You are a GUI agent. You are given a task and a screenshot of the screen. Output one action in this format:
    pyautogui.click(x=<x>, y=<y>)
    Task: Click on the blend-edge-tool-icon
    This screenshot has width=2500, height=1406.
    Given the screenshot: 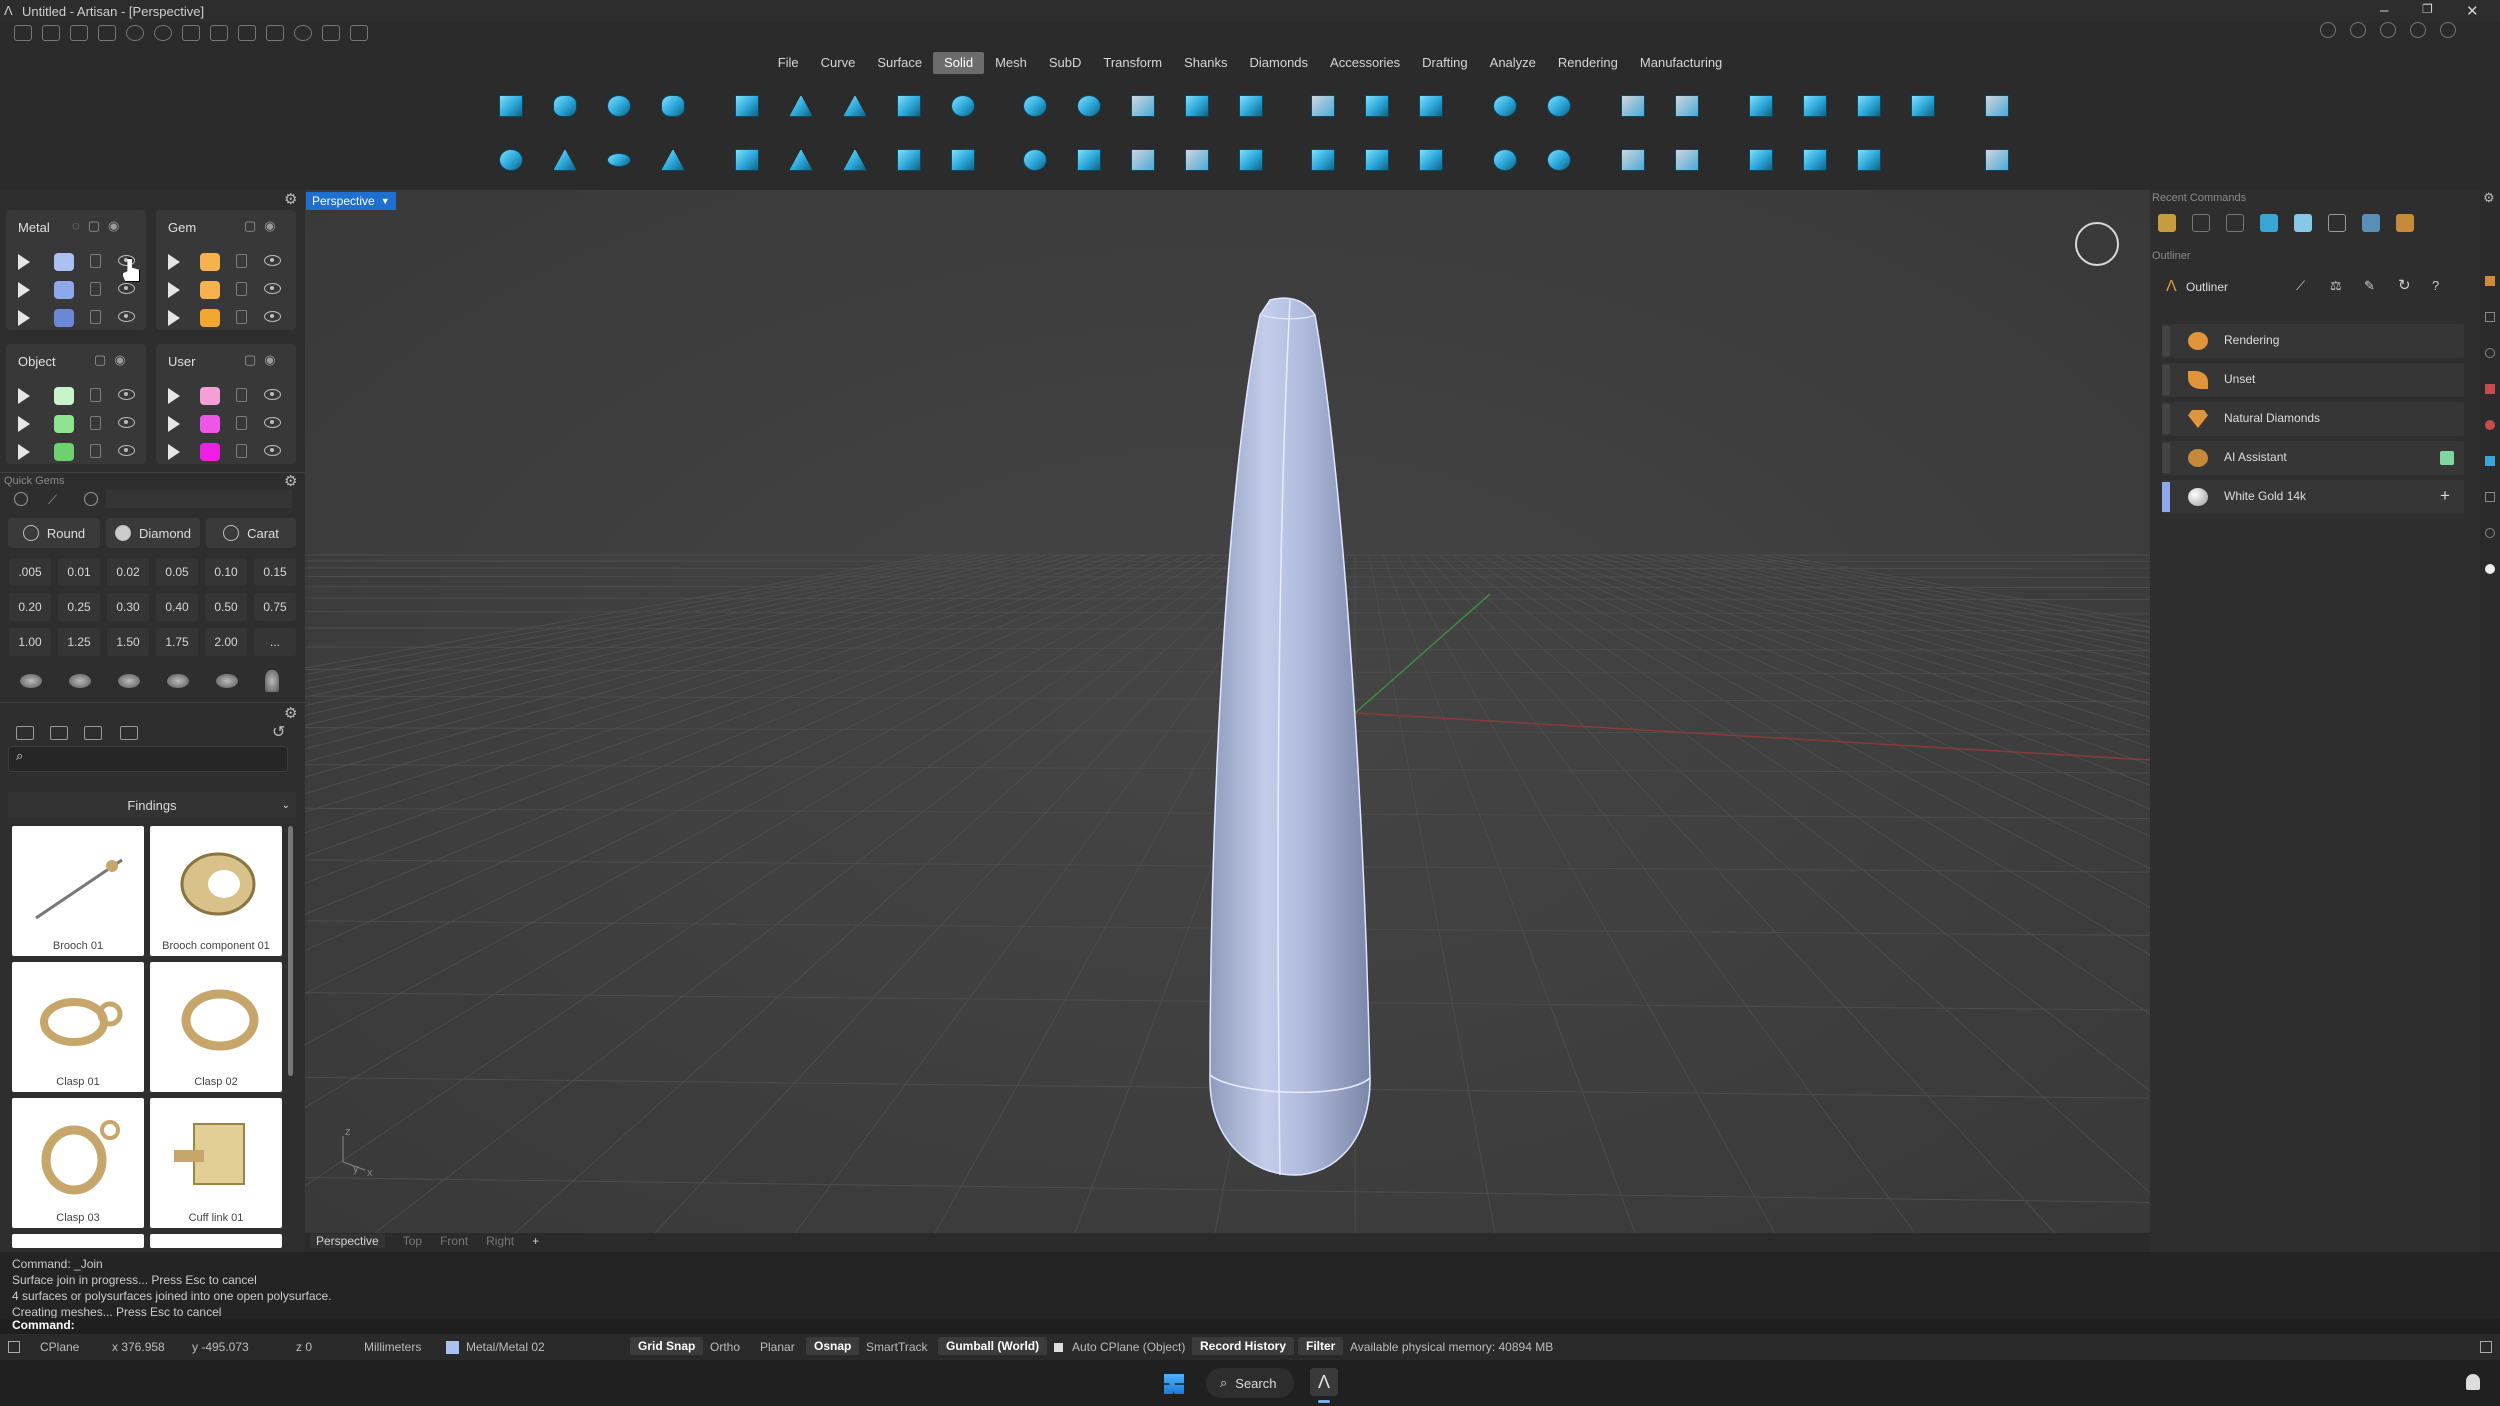 What is the action you would take?
    pyautogui.click(x=1089, y=160)
    